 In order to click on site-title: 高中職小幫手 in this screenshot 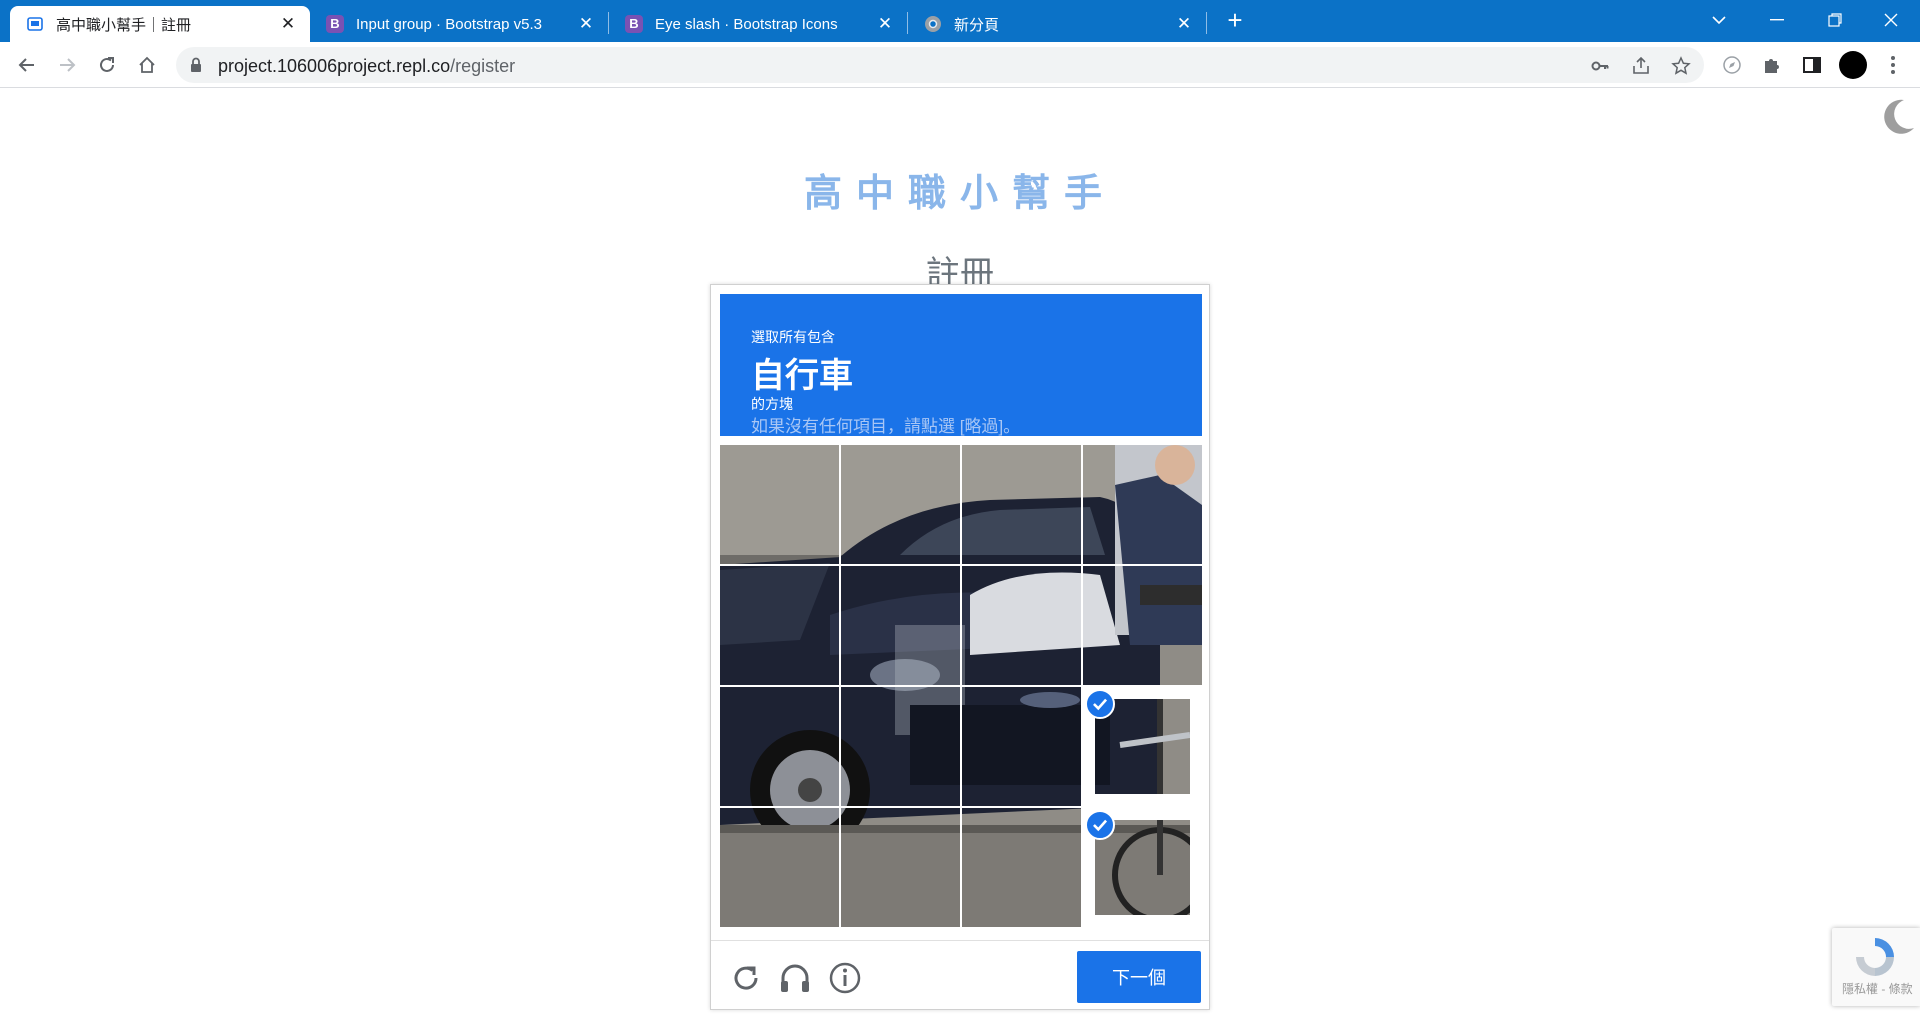, I will do `click(959, 194)`.